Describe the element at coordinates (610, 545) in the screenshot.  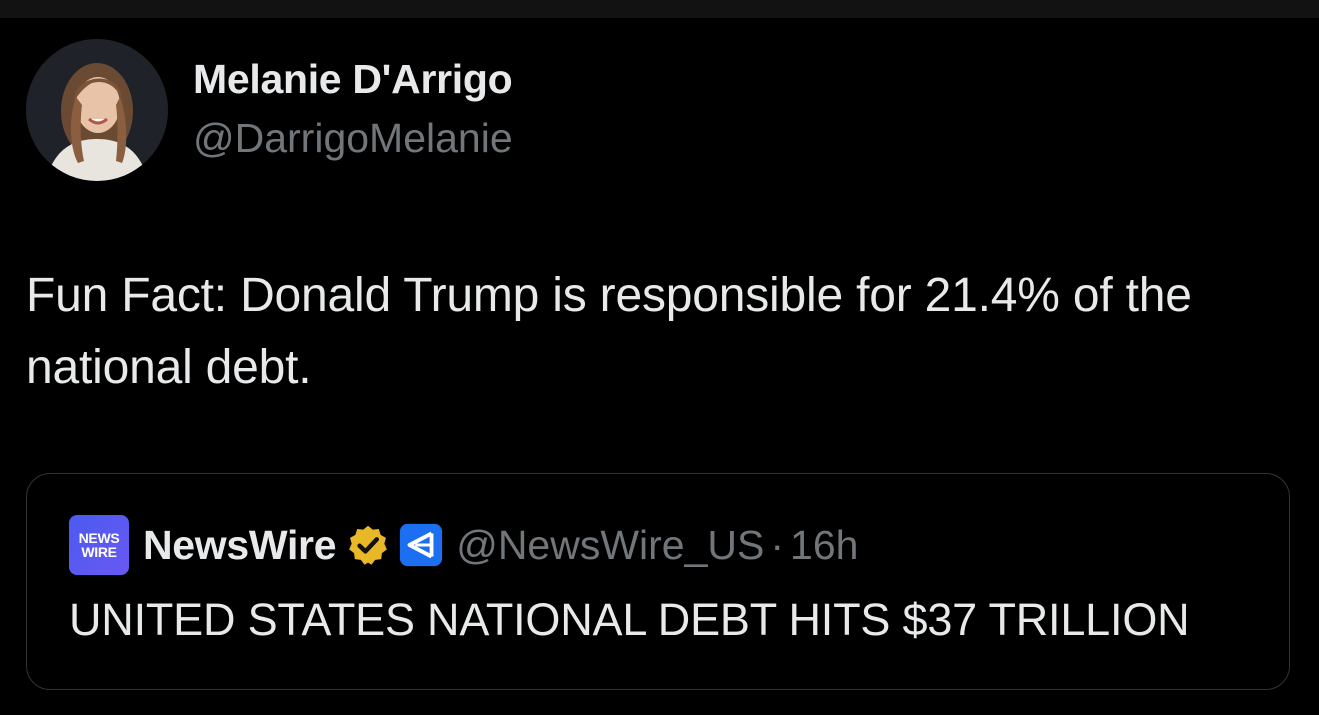
I see `quoted-author-handle: @NewsWire_US` at that location.